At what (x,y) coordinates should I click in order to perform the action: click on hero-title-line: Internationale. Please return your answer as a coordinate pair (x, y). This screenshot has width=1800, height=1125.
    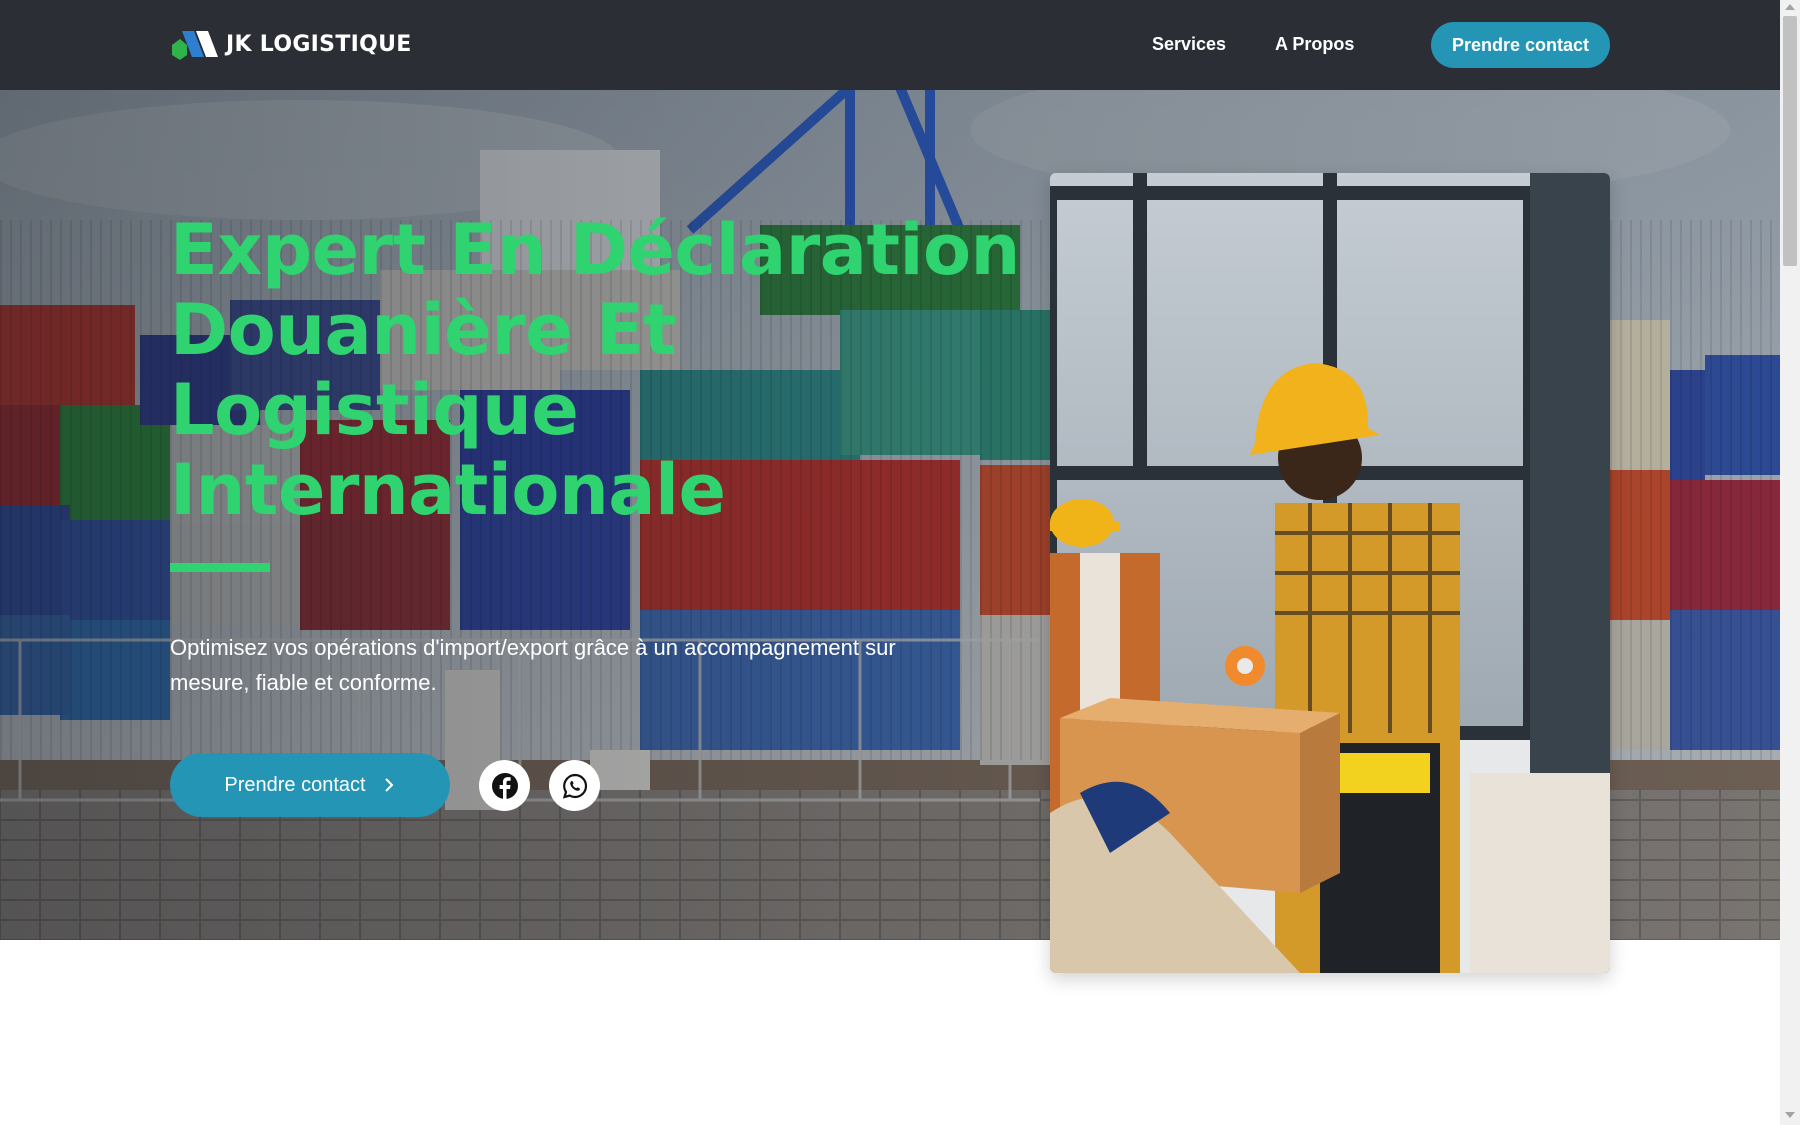
    Looking at the image, I should click on (448, 490).